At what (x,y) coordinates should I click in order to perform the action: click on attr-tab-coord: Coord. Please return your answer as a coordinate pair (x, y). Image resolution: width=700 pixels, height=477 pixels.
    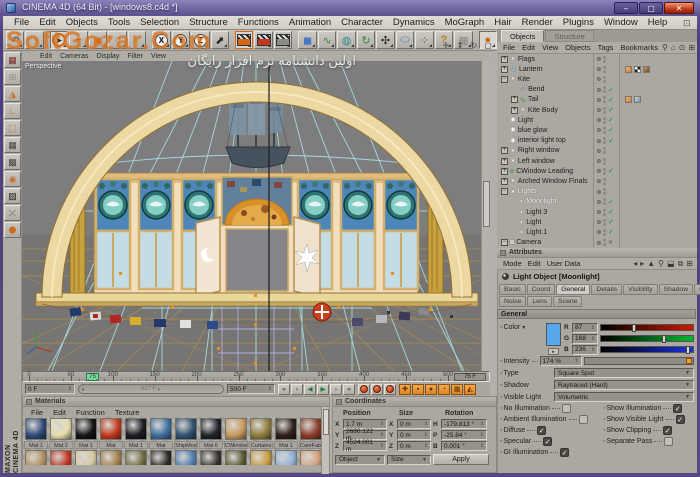
    Looking at the image, I should click on (541, 289).